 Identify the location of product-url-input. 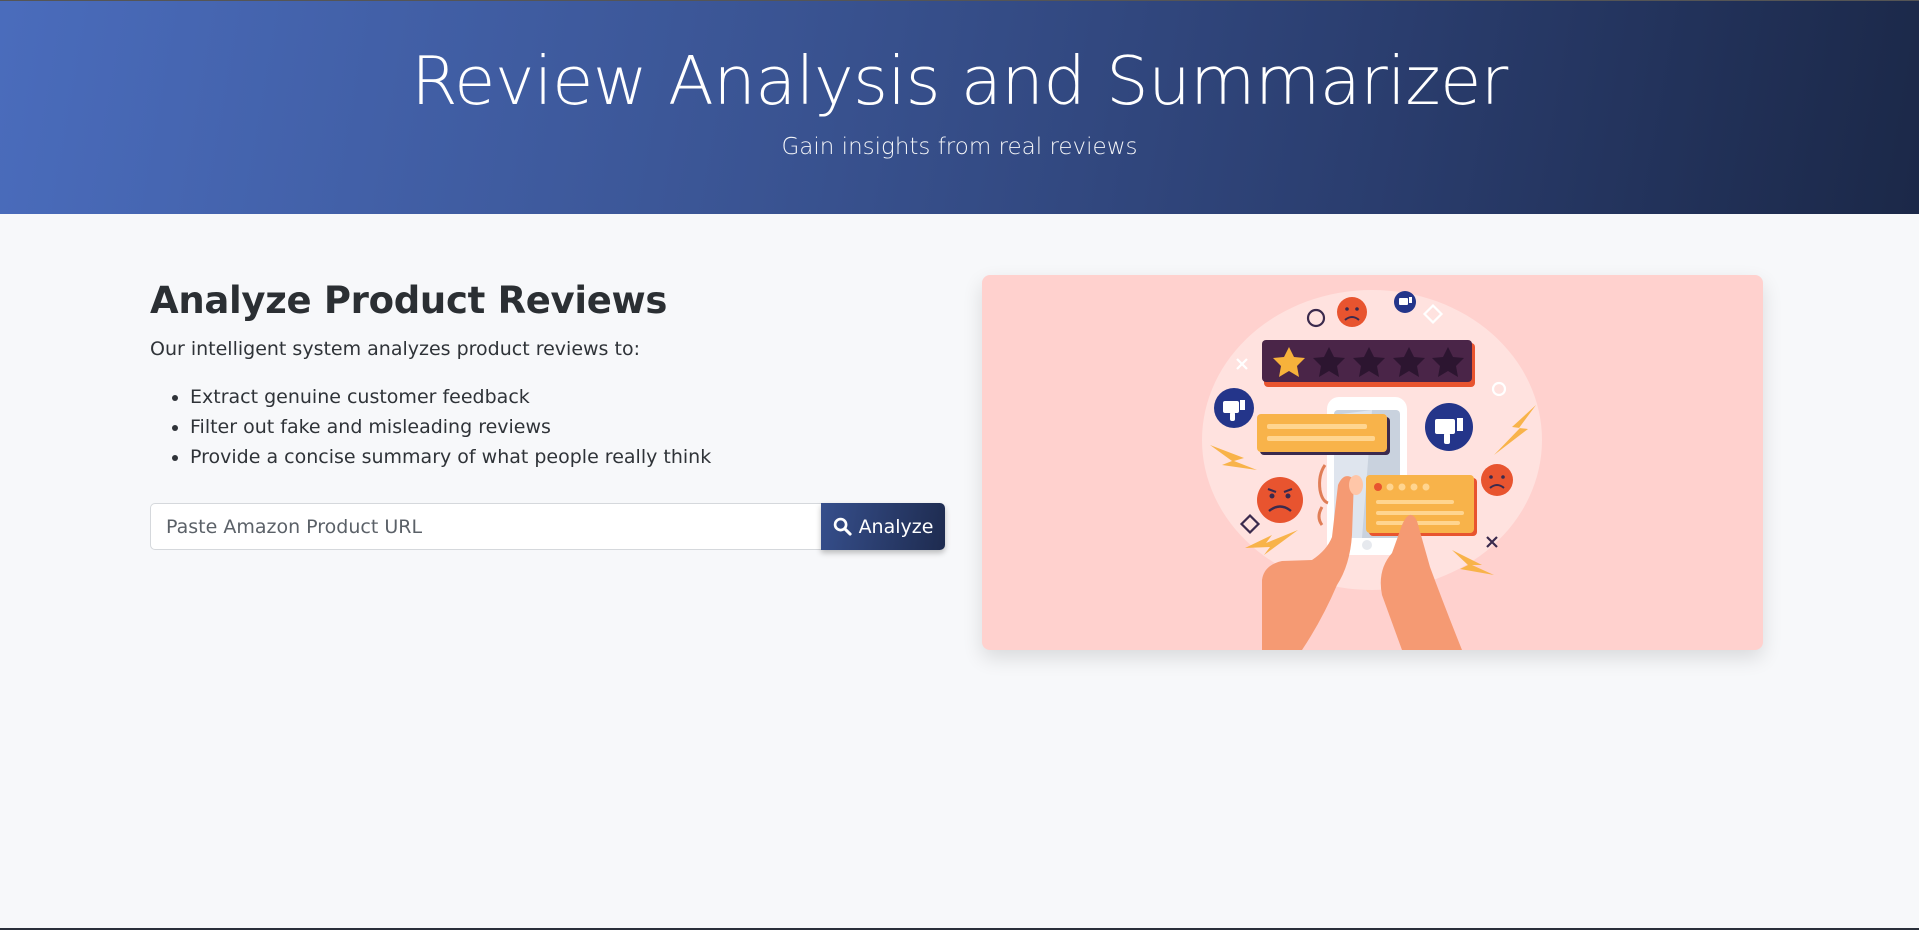
(485, 526).